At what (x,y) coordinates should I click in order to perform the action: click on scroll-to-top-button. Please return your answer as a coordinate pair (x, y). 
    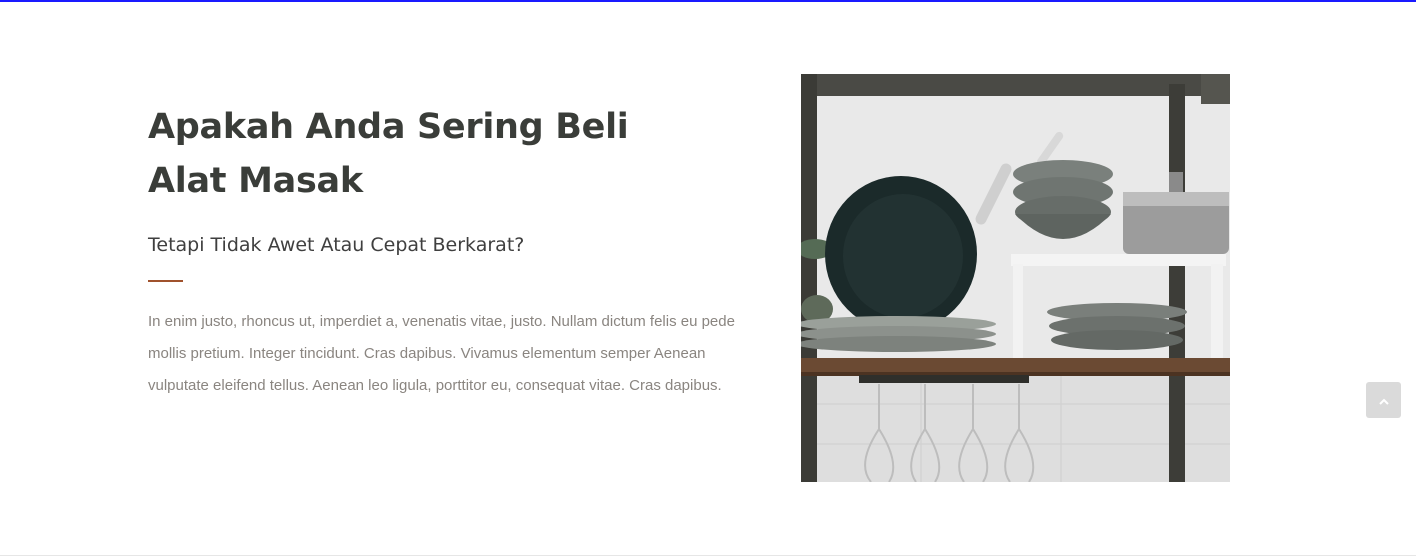
    Looking at the image, I should click on (1383, 400).